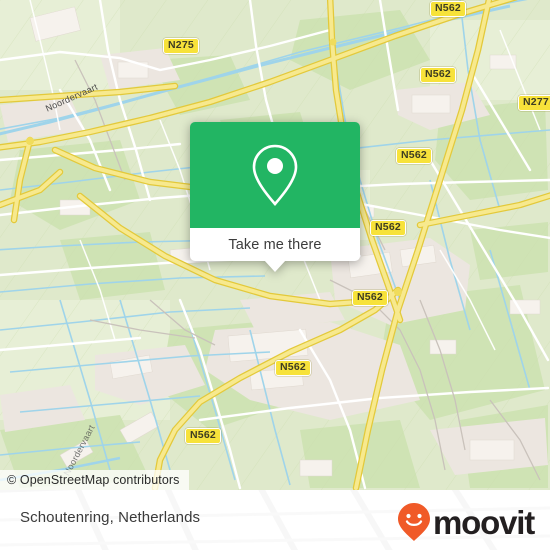  What do you see at coordinates (534, 103) in the screenshot?
I see `road-shield-n277: N277` at bounding box center [534, 103].